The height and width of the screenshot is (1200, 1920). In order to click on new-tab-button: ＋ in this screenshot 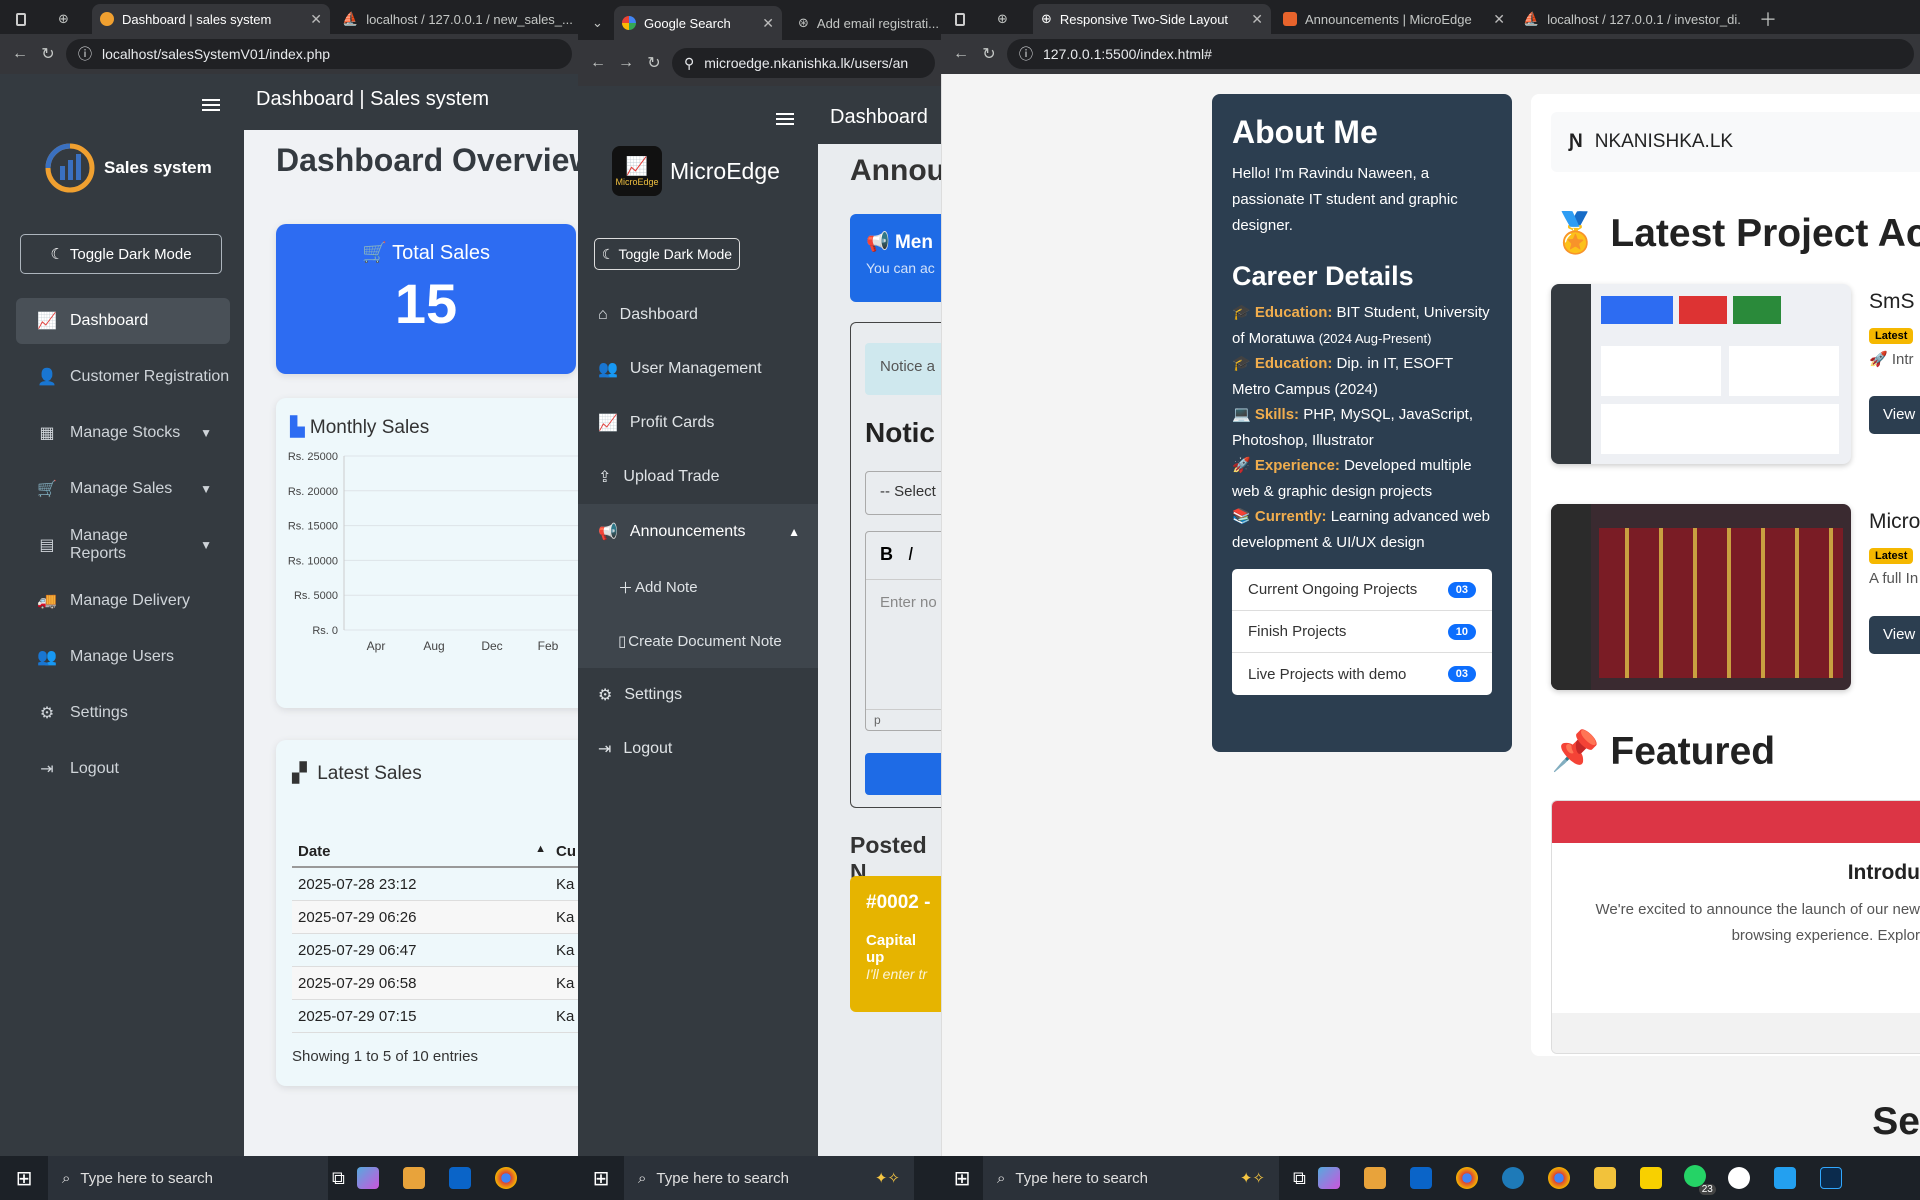, I will do `click(1764, 19)`.